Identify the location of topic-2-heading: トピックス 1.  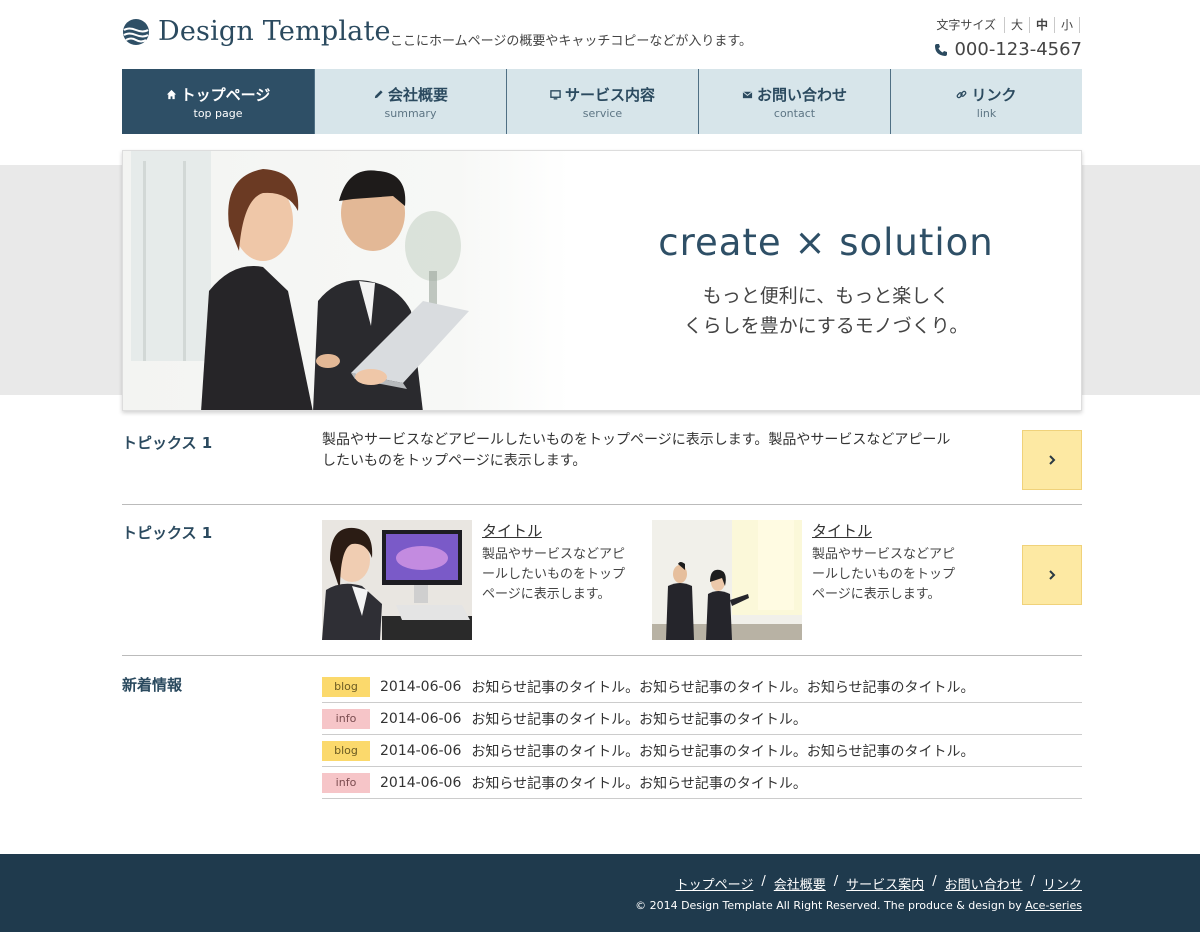
(167, 533).